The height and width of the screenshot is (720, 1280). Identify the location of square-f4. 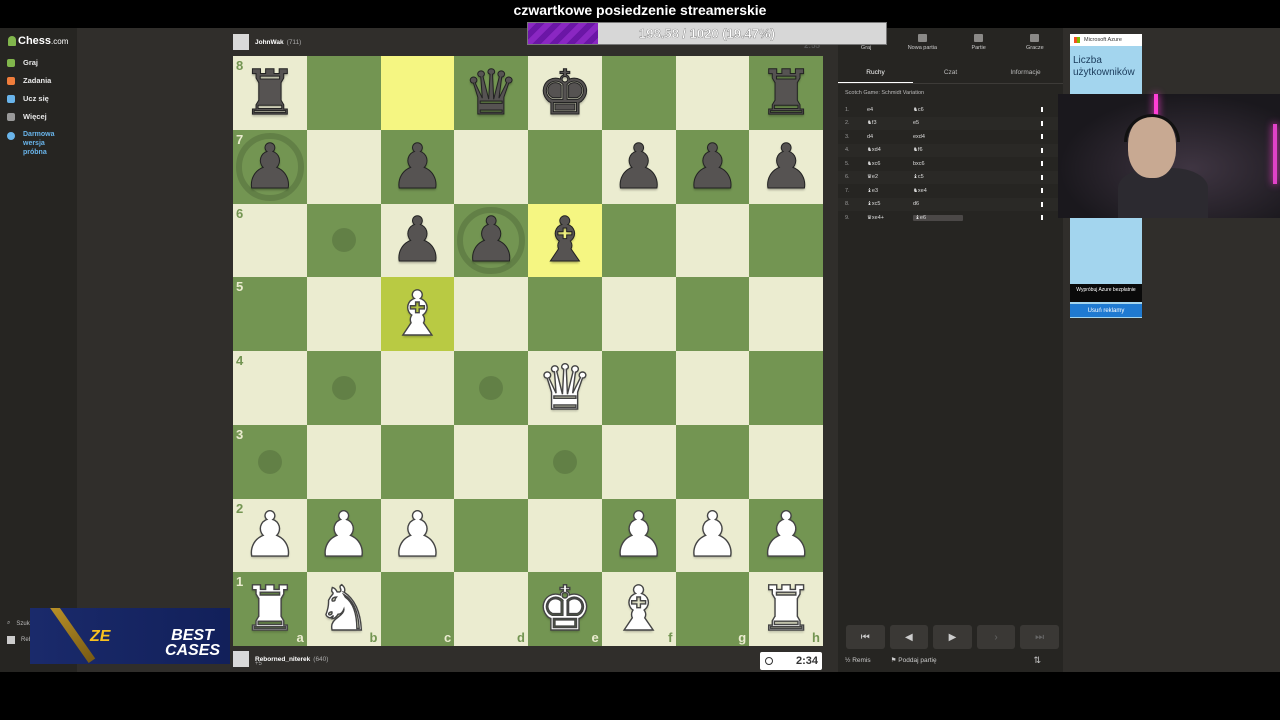
(638, 388).